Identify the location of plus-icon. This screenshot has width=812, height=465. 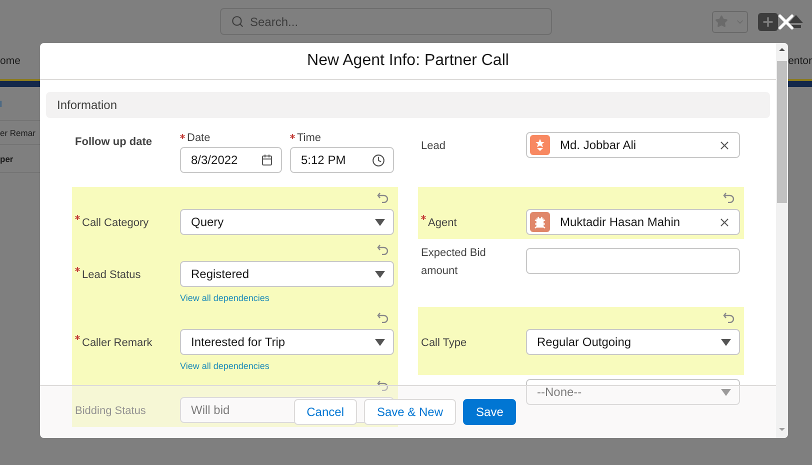
(768, 21).